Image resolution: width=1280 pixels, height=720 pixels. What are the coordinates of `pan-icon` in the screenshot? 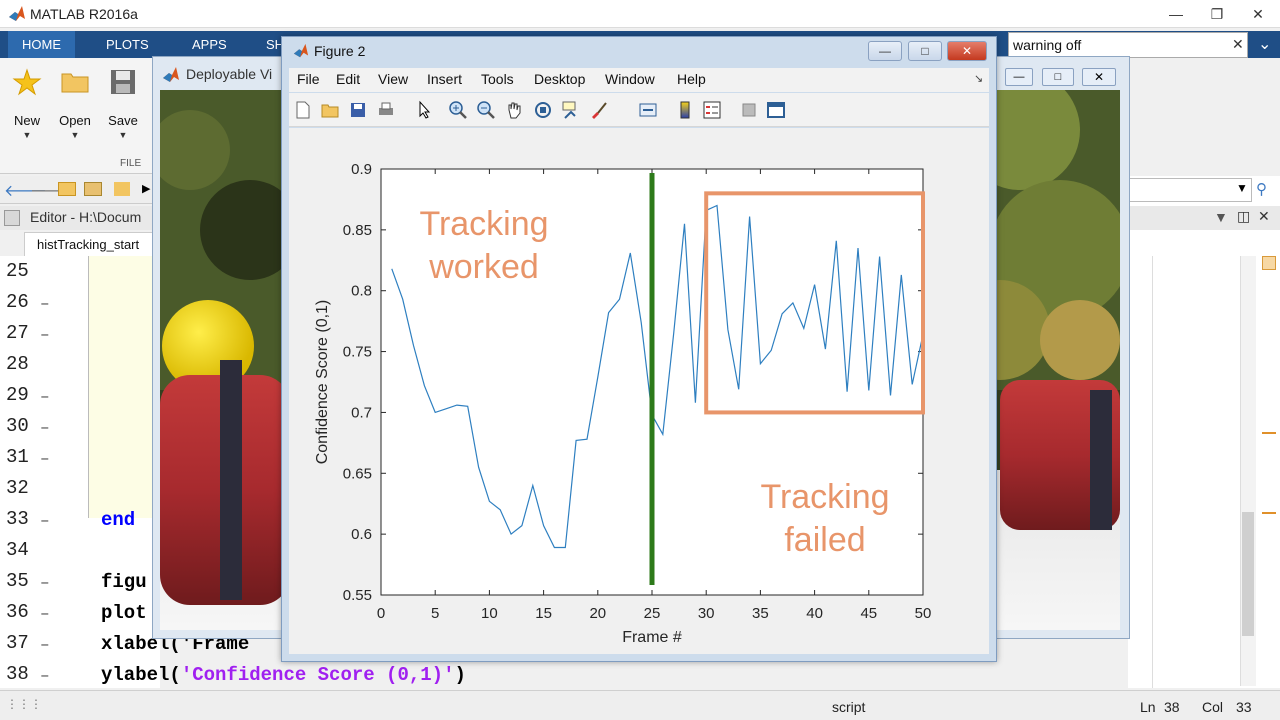 It's located at (514, 110).